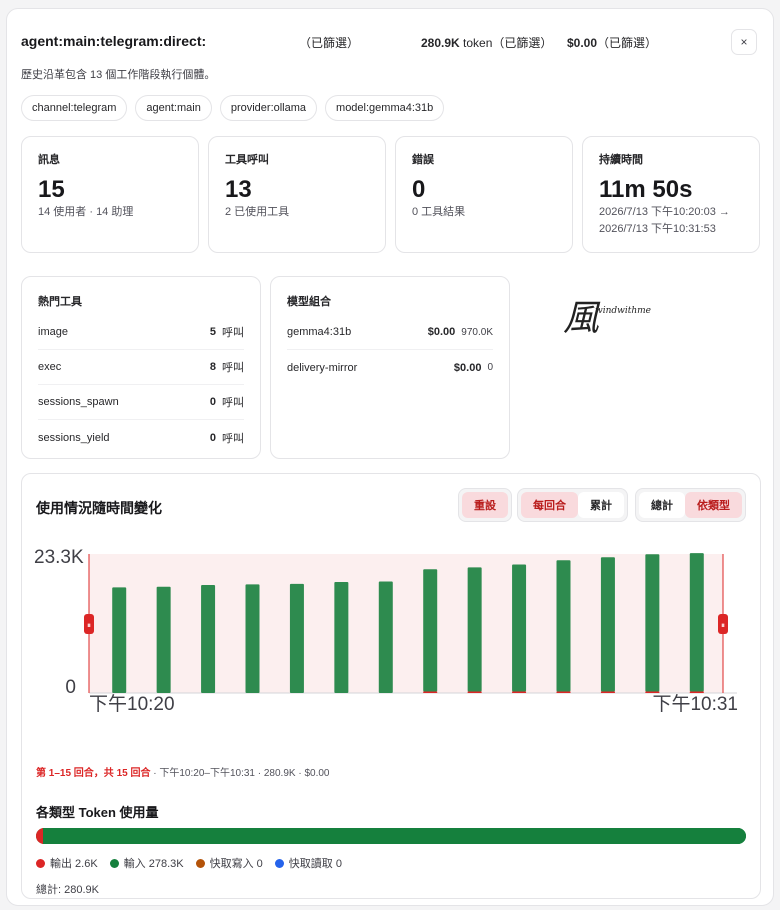 The image size is (780, 910). I want to click on range-turns: 第 1–15 回合，共 15 回合, so click(93, 773).